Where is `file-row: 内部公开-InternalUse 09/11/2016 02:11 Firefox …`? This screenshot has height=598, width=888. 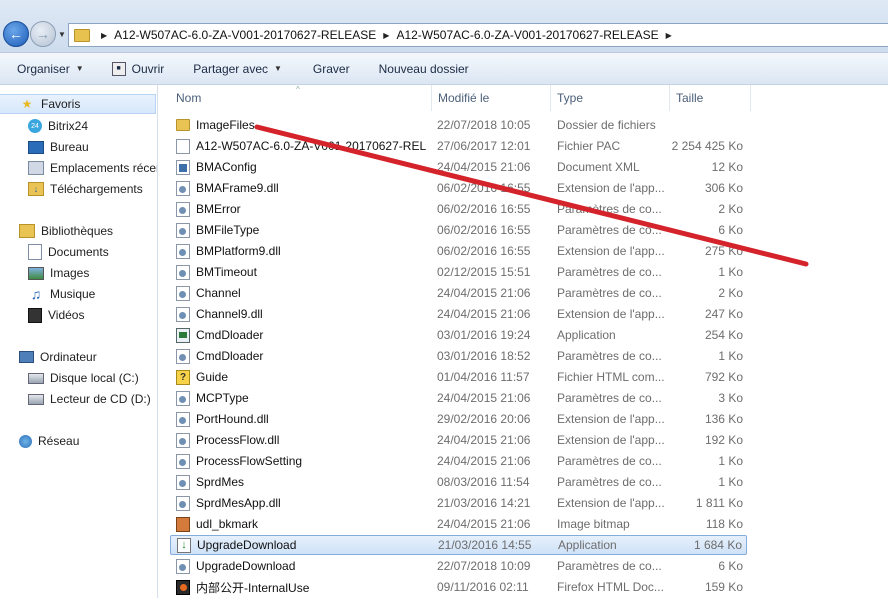
file-row: 内部公开-InternalUse 09/11/2016 02:11 Firefox … is located at coordinates (458, 587).